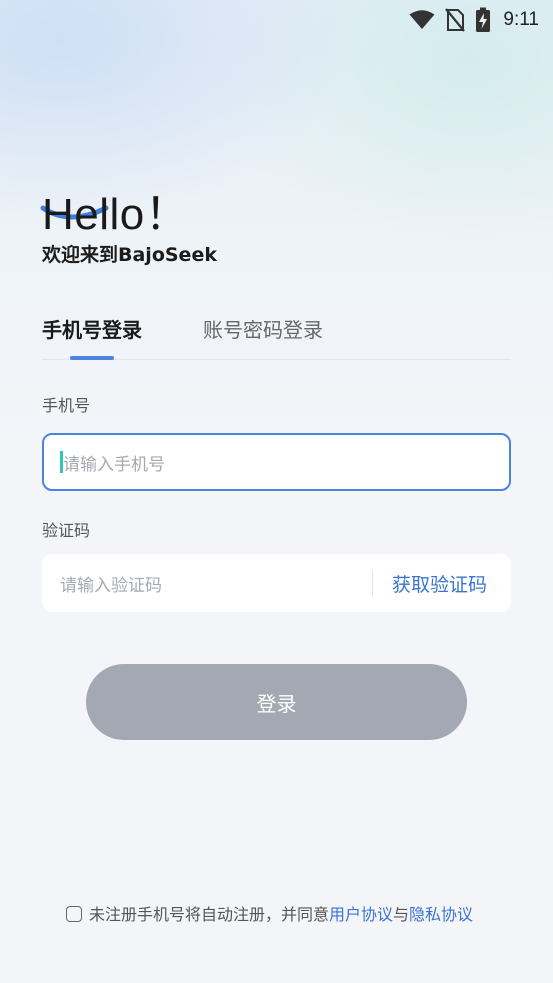 The height and width of the screenshot is (983, 553). Describe the element at coordinates (276, 20) in the screenshot. I see `status-bar: 9:11` at that location.